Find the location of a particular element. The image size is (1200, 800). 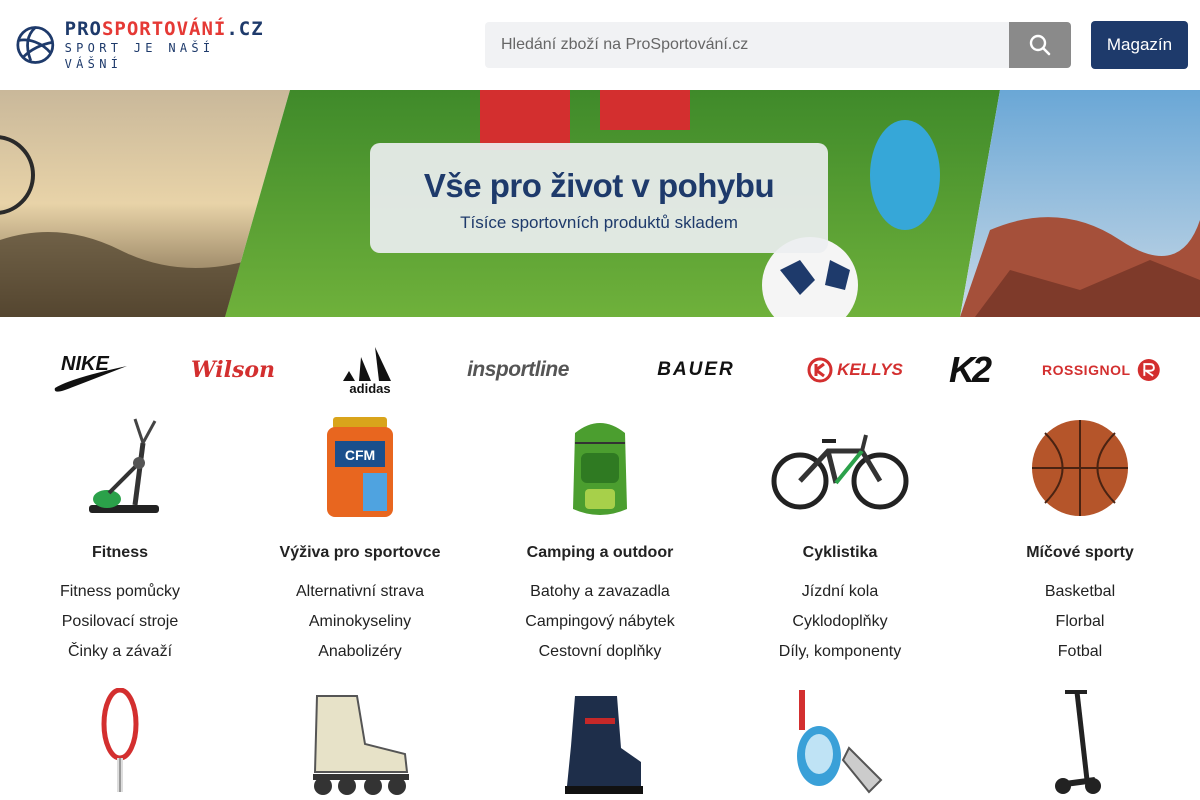

category-title: Fitness is located at coordinates (120, 553).